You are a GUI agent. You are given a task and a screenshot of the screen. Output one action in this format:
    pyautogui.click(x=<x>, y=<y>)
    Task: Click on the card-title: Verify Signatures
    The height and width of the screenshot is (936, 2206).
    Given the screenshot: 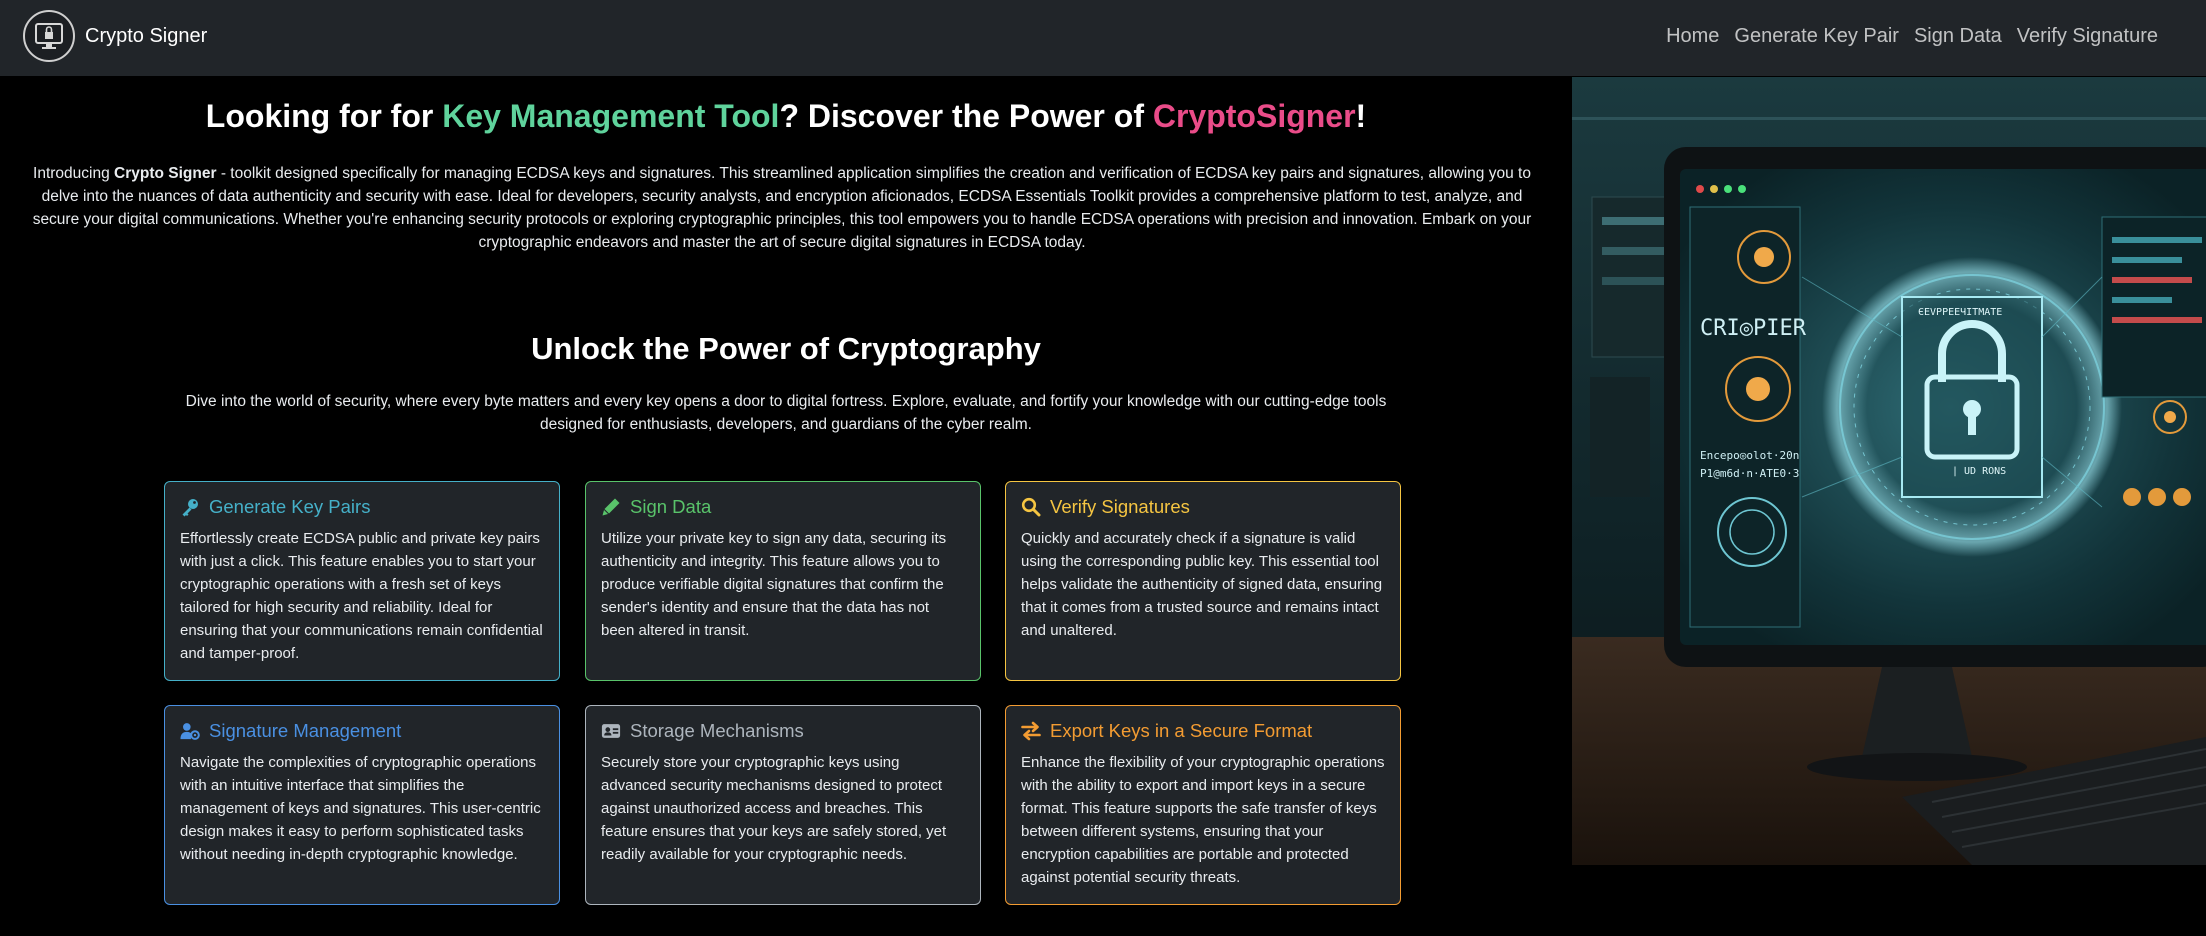 What is the action you would take?
    pyautogui.click(x=1120, y=506)
    